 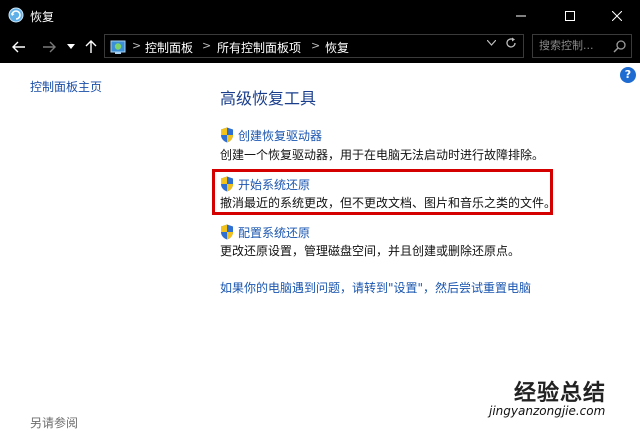 What do you see at coordinates (274, 184) in the screenshot?
I see `open-system-restore-link: 开始系统还原` at bounding box center [274, 184].